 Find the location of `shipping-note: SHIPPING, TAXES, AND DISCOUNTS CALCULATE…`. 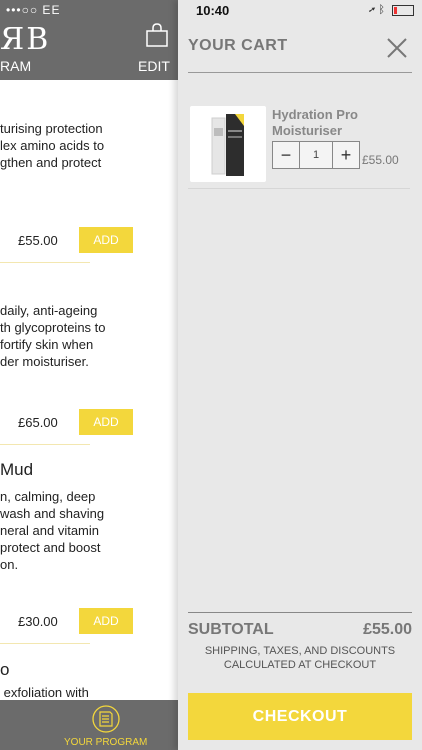

shipping-note: SHIPPING, TAXES, AND DISCOUNTS CALCULATE… is located at coordinates (300, 658).